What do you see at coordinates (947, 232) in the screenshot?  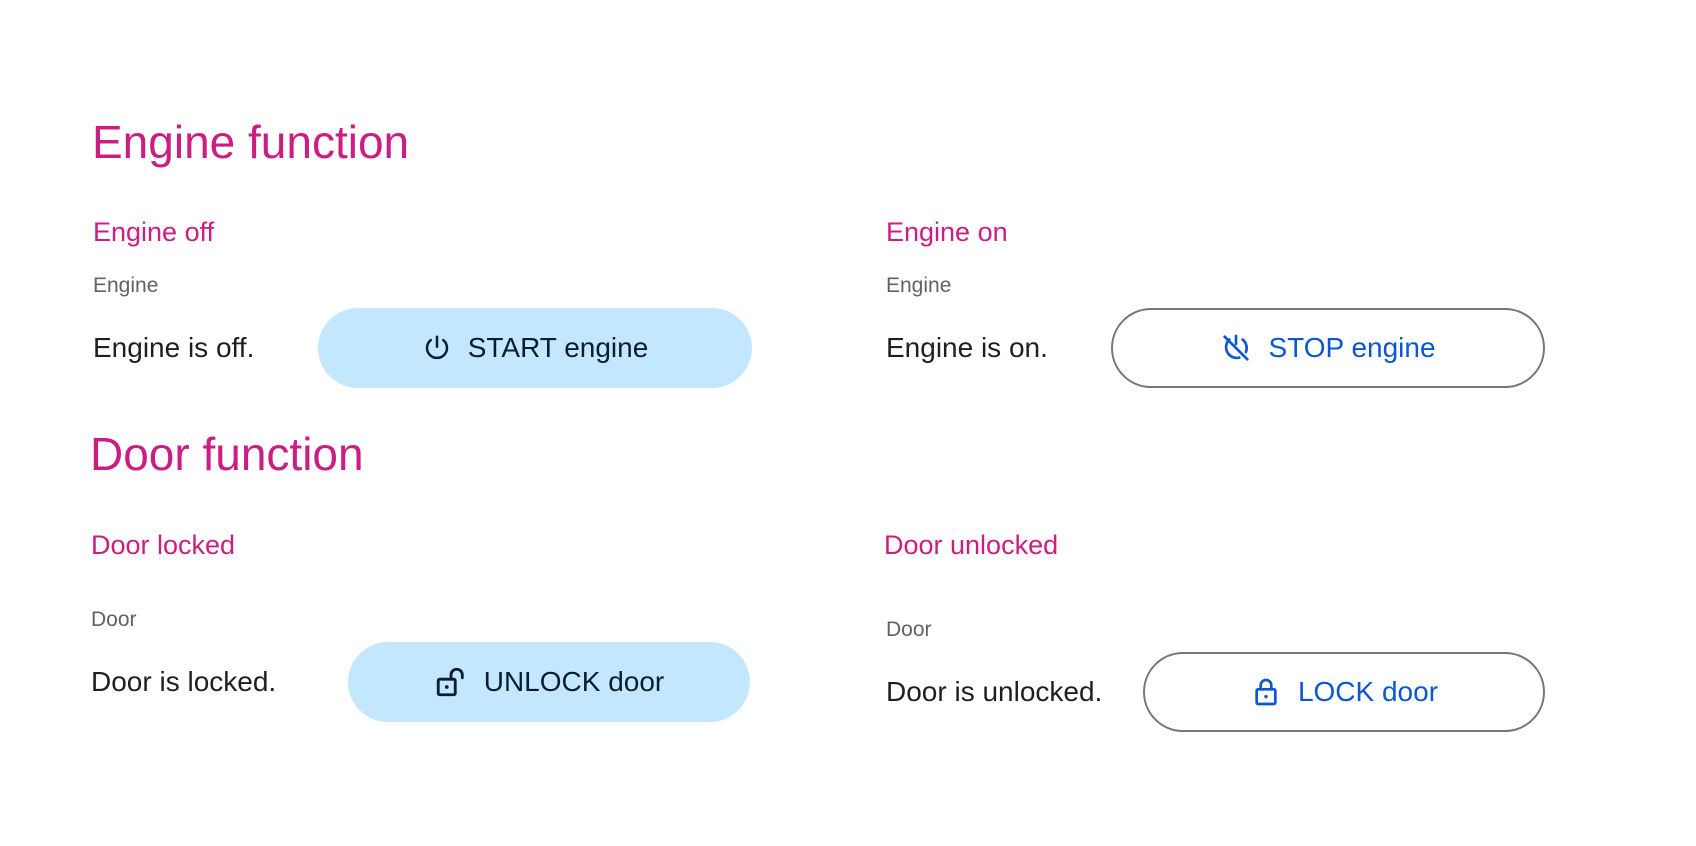 I see `engine-on-title: Engine on` at bounding box center [947, 232].